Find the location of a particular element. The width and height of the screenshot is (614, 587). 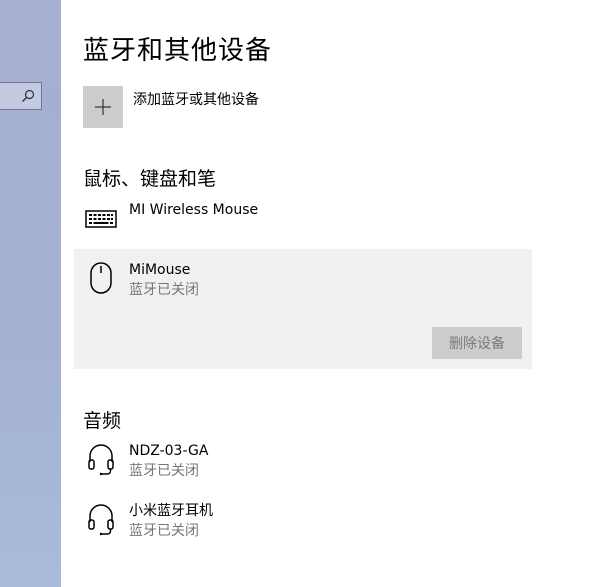

sidebar is located at coordinates (30, 293).